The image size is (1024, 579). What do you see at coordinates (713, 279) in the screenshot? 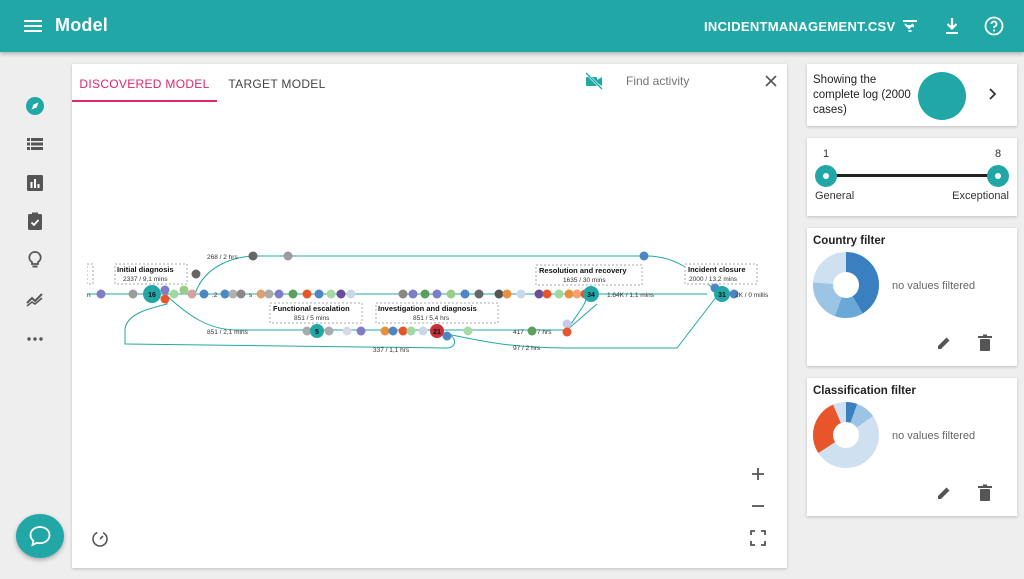
I see `activity-stats: 2000 / 13,2 mins` at bounding box center [713, 279].